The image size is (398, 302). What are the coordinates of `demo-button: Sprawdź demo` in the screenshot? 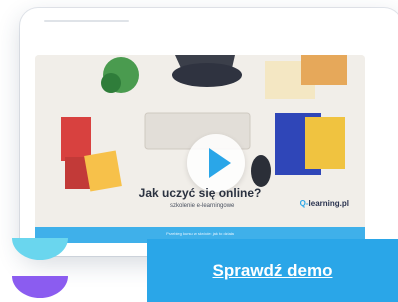 It's located at (272, 270).